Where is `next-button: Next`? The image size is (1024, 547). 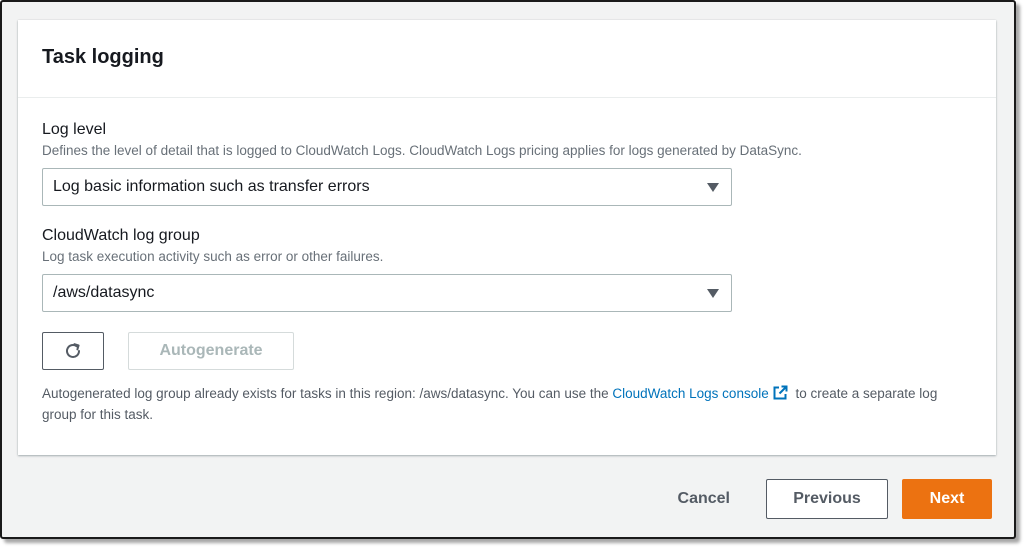 next-button: Next is located at coordinates (947, 499).